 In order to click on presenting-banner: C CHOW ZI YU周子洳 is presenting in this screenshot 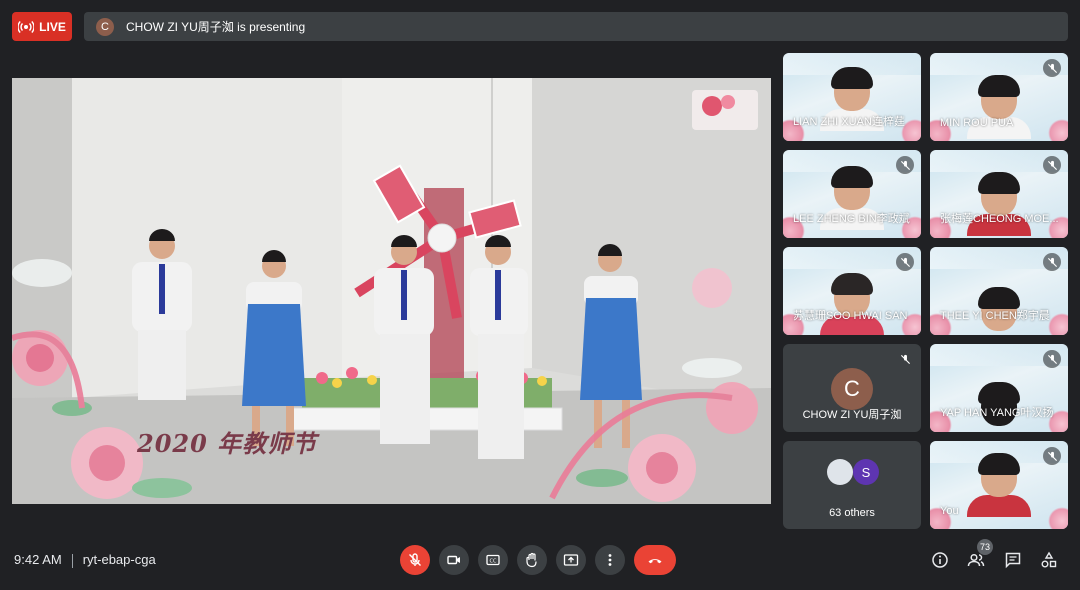, I will do `click(576, 26)`.